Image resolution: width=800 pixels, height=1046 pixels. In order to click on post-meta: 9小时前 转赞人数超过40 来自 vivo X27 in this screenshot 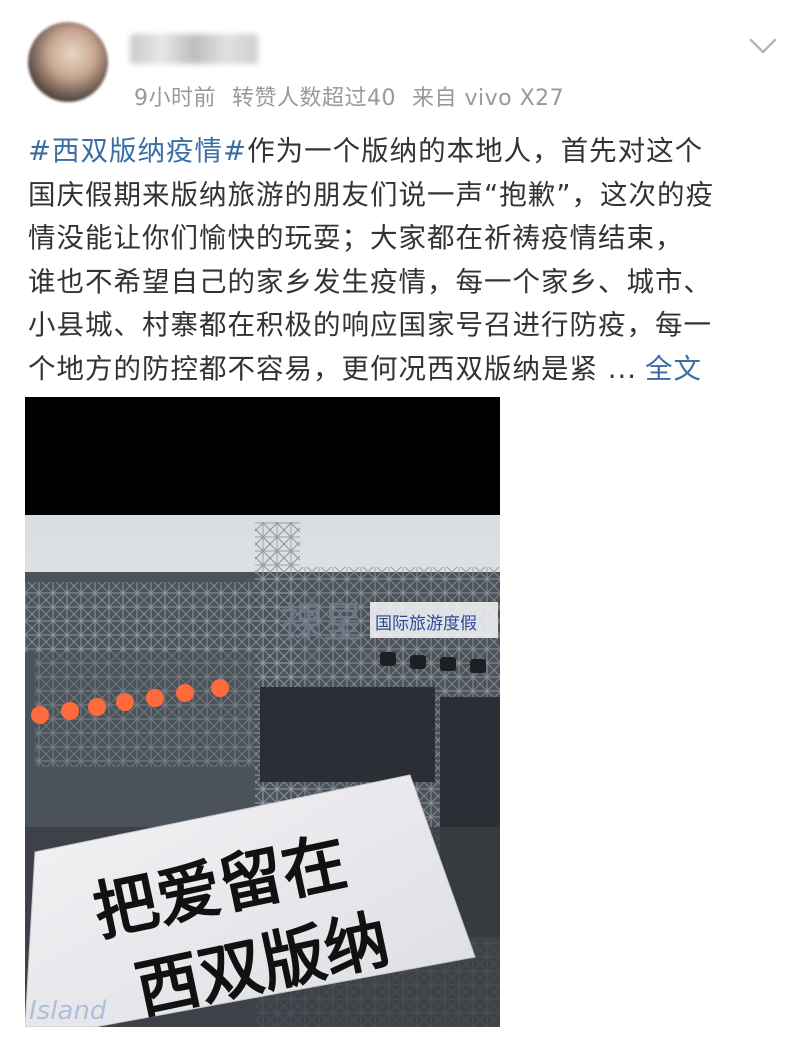, I will do `click(357, 96)`.